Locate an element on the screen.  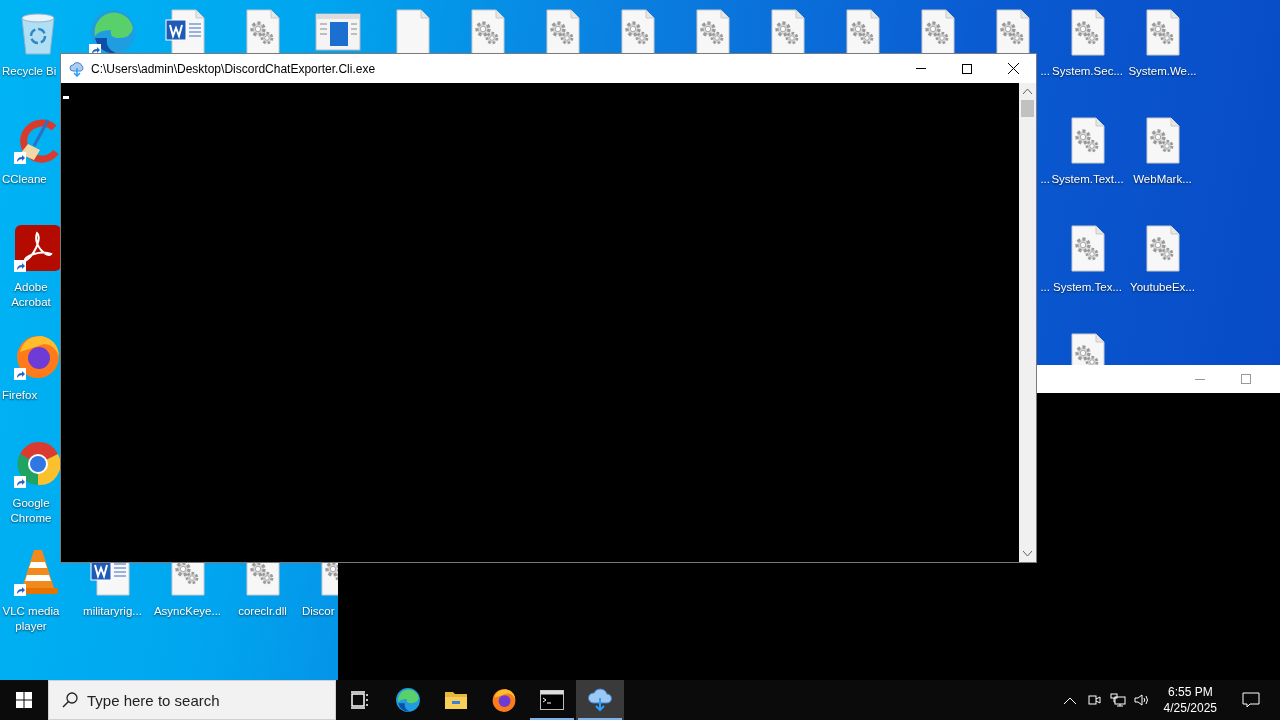
text-cursor is located at coordinates (66, 97).